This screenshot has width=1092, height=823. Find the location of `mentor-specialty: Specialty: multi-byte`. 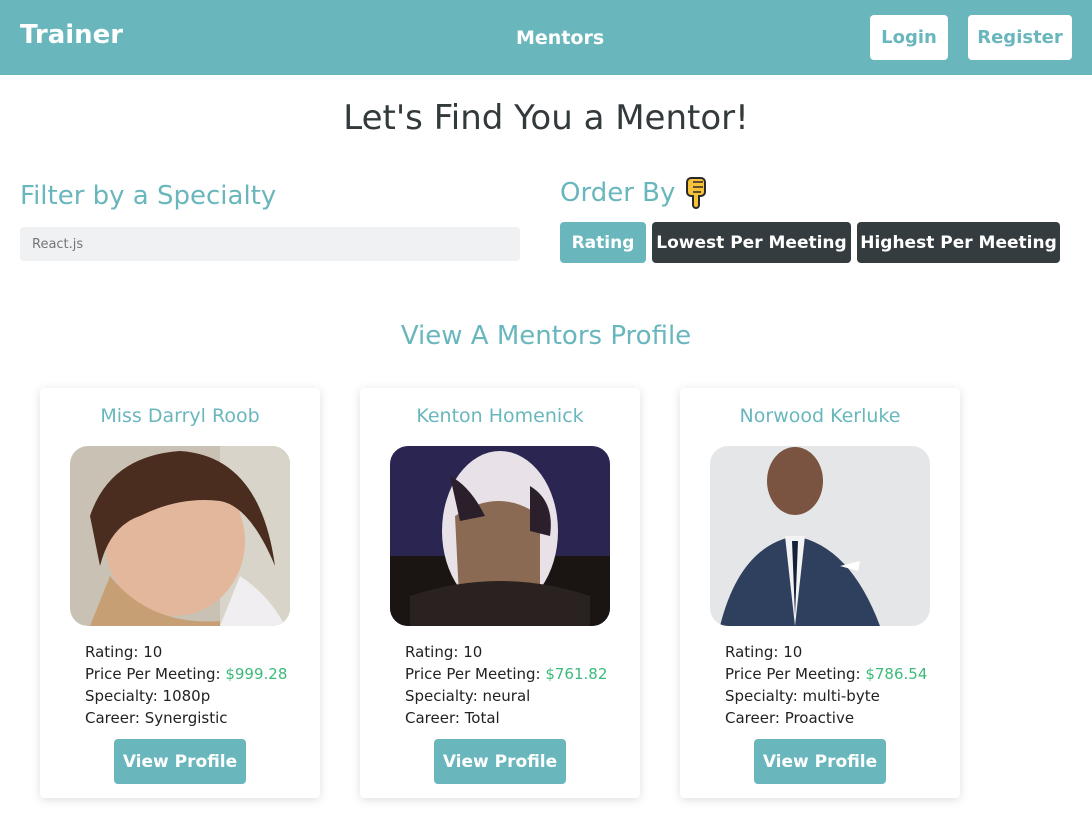

mentor-specialty: Specialty: multi-byte is located at coordinates (826, 696).